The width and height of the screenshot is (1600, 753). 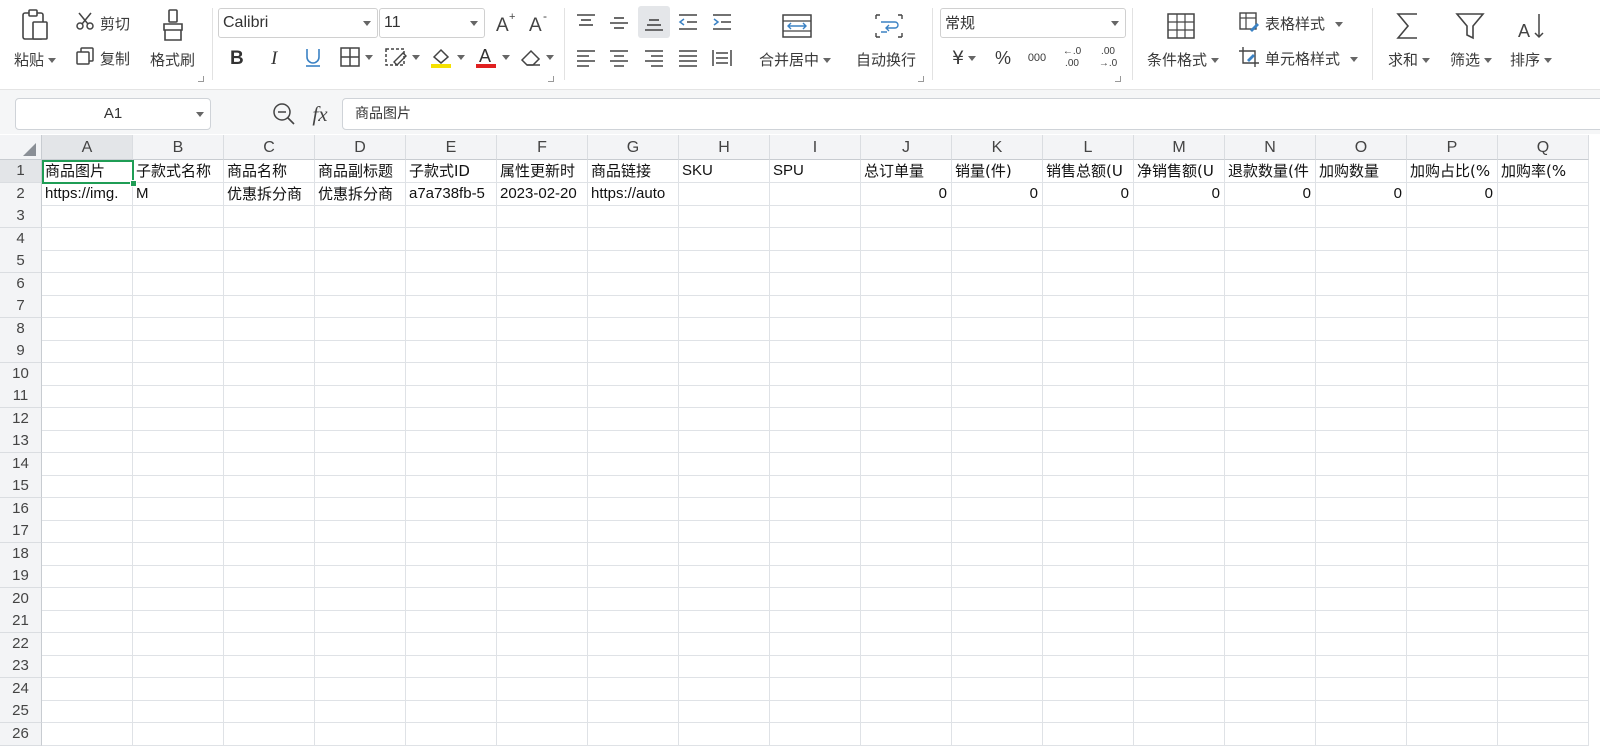 I want to click on row-header-4: 4, so click(x=21, y=239).